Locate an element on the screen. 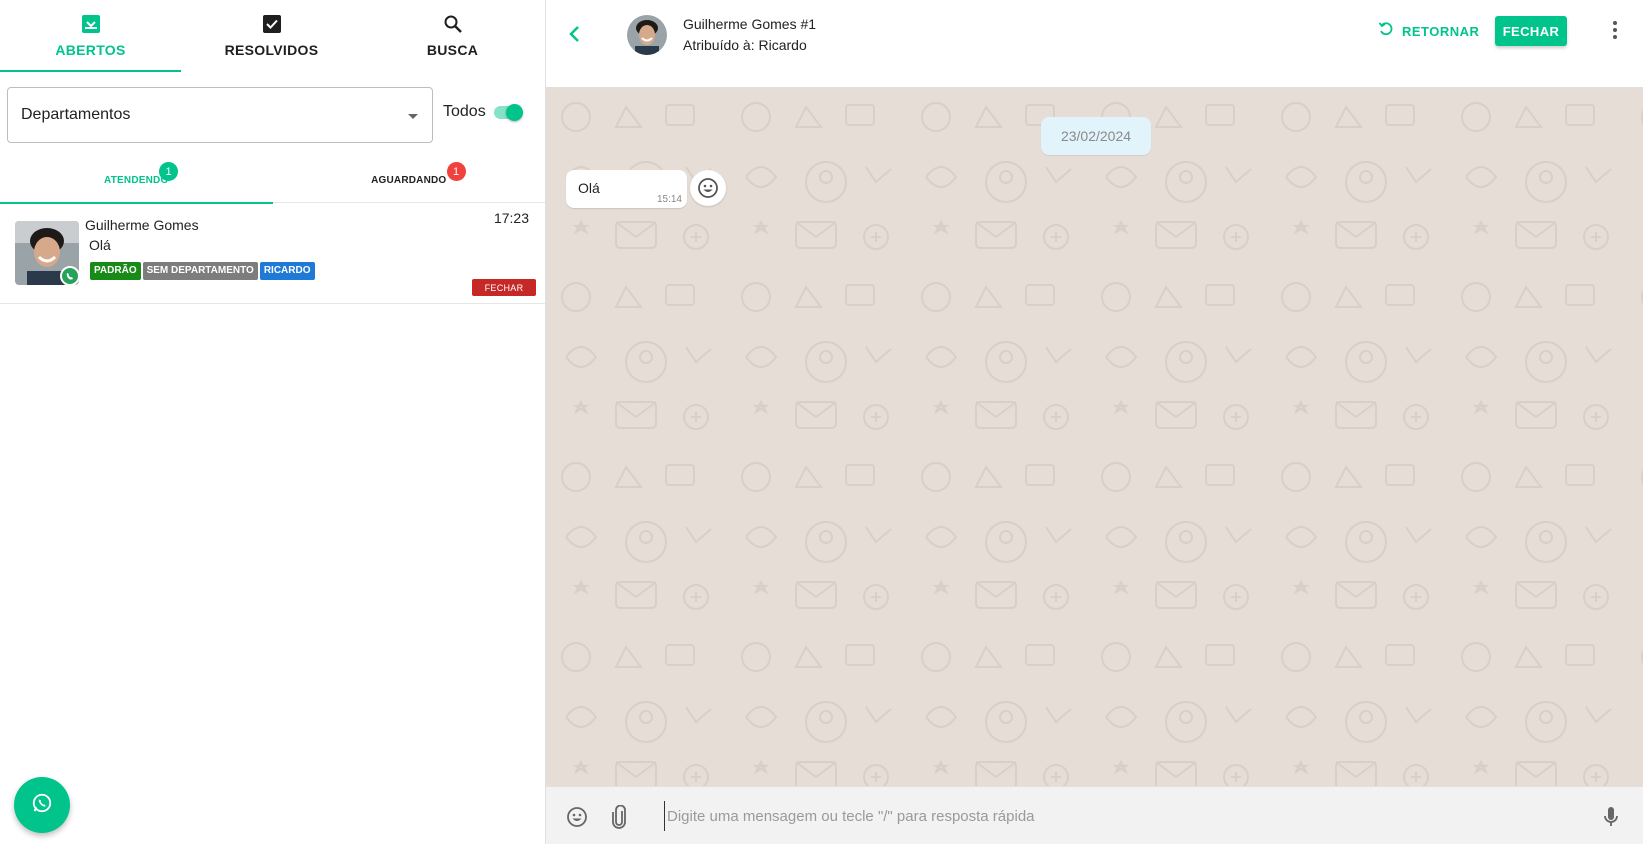  chat-assigned-to: Atribuído à: Ricardo is located at coordinates (745, 45).